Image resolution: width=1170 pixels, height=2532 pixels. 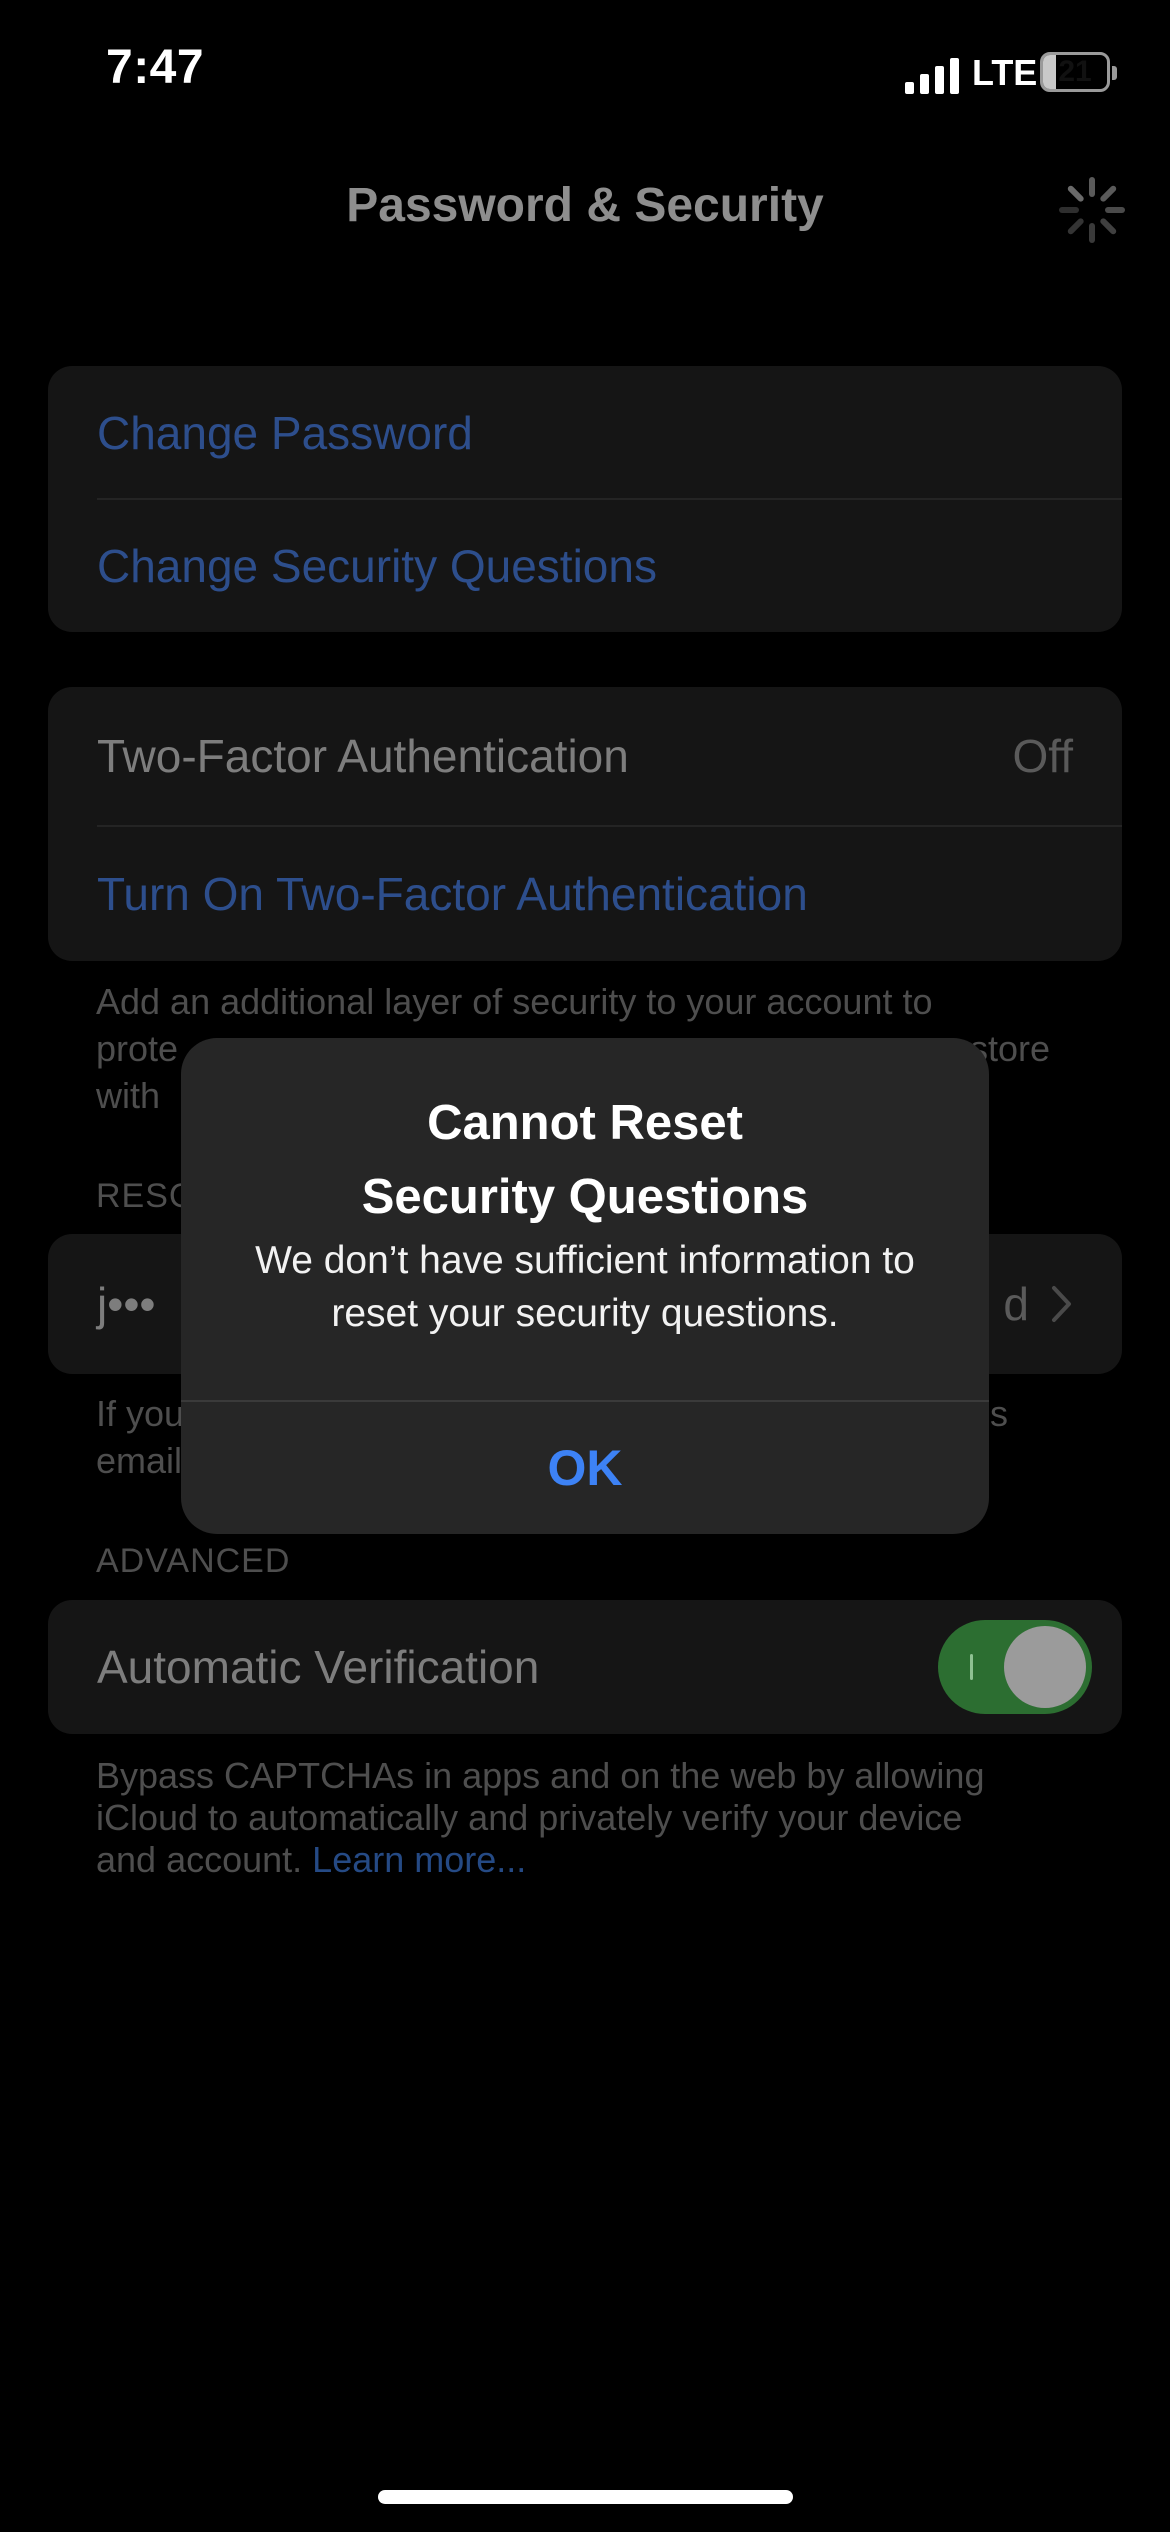 I want to click on battery-icon: 21, so click(x=1075, y=72).